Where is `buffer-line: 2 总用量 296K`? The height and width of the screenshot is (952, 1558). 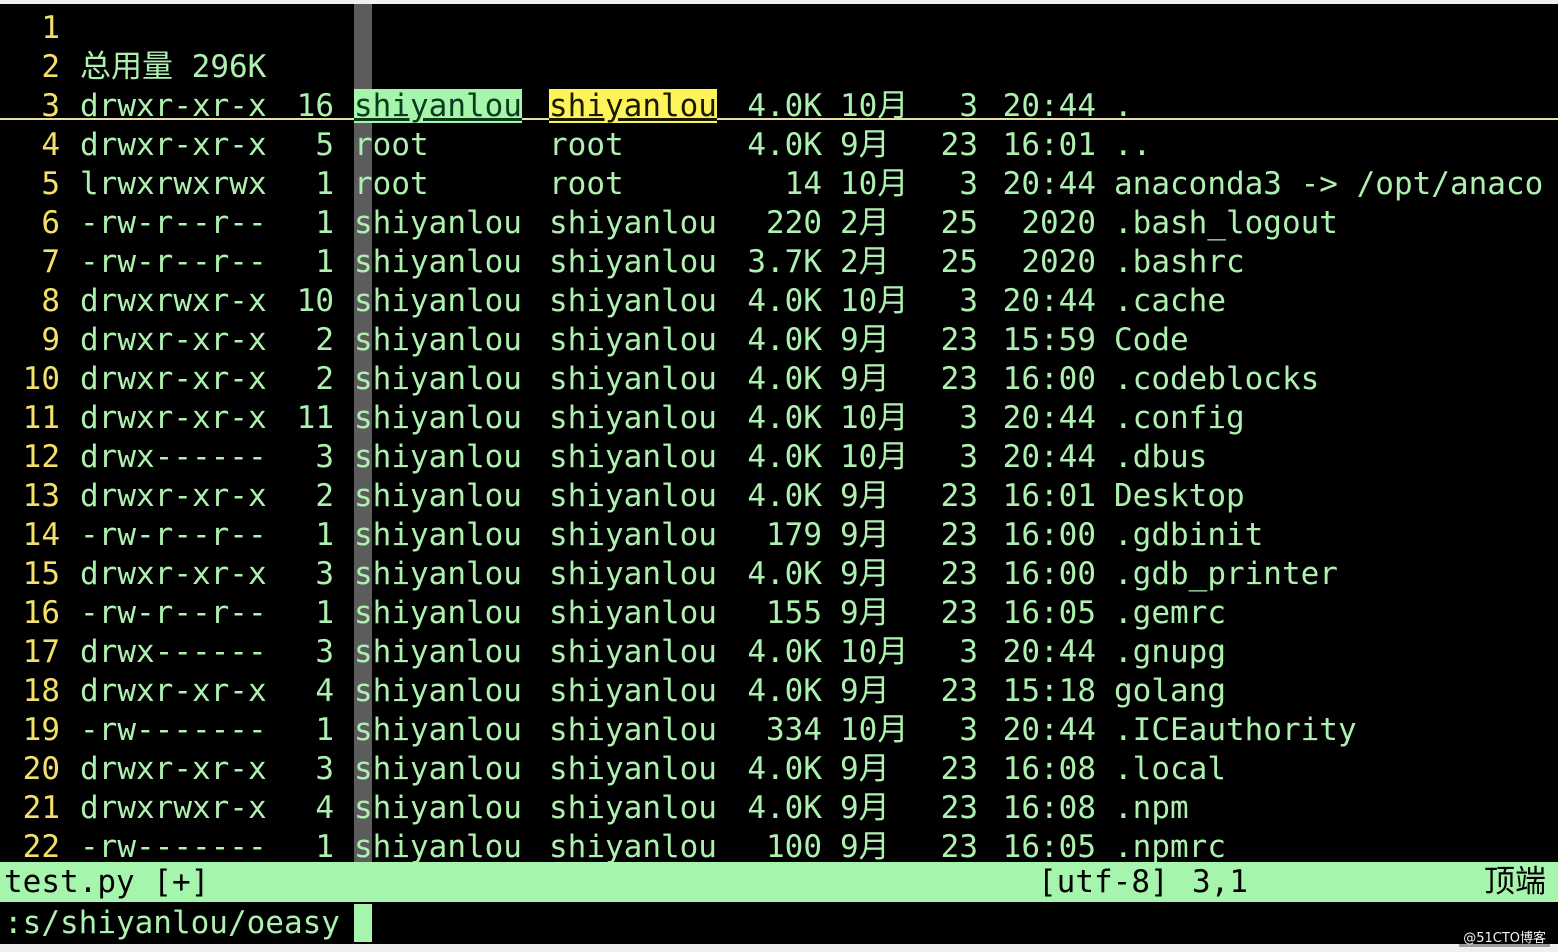
buffer-line: 2 总用量 296K is located at coordinates (779, 66).